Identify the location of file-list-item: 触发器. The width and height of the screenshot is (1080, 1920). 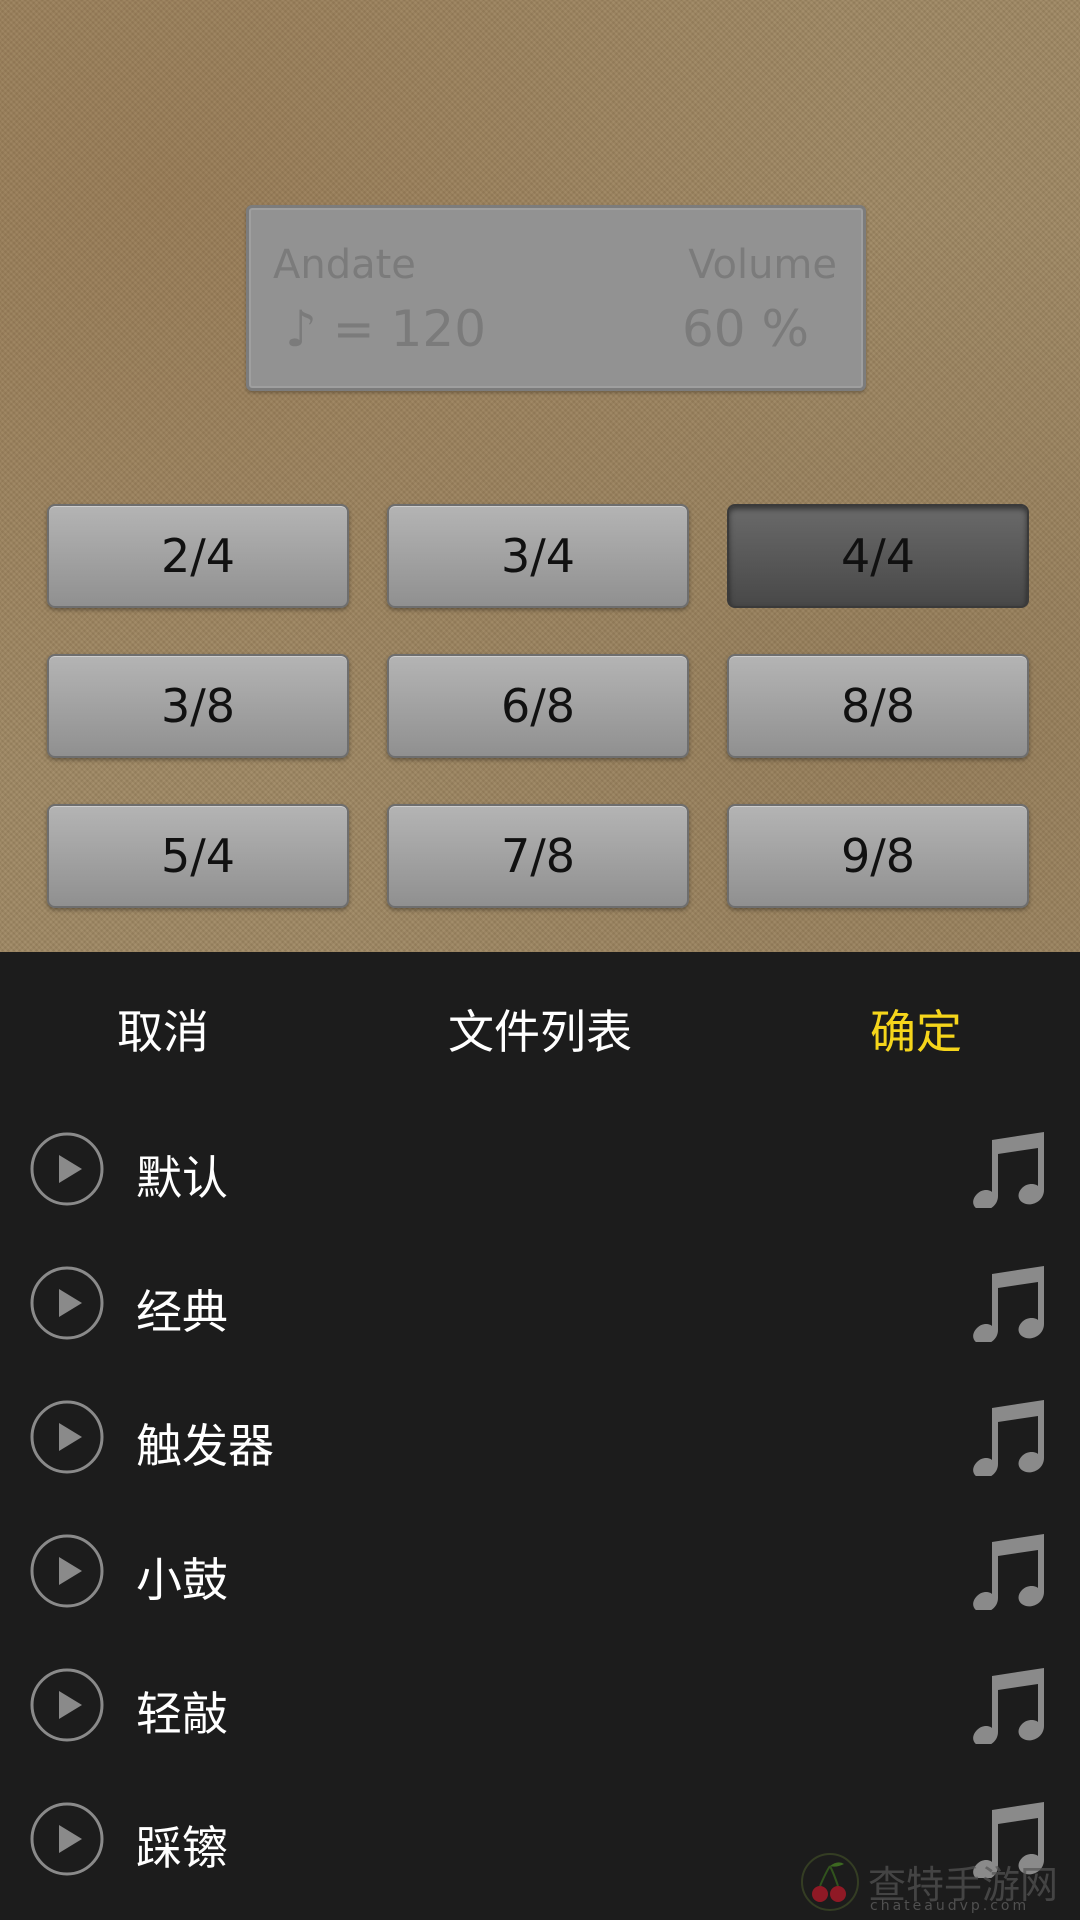
(540, 1437).